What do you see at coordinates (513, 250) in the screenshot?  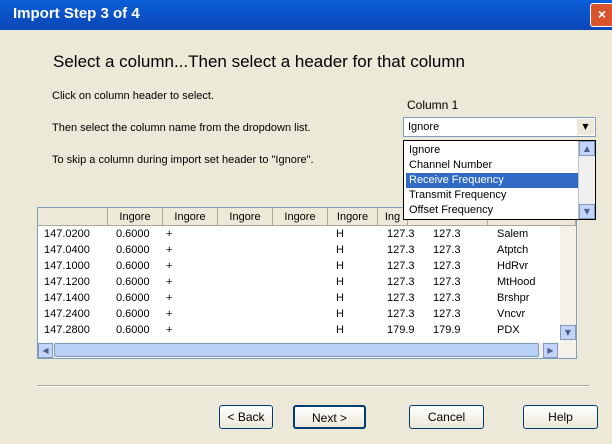 I see `grid-cell: Atptch` at bounding box center [513, 250].